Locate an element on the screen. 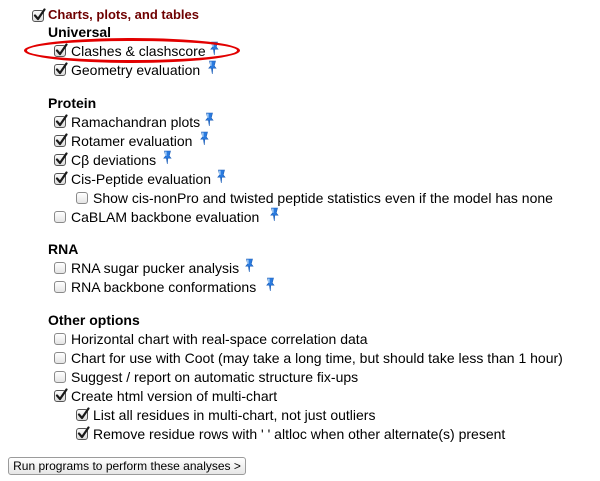 The height and width of the screenshot is (481, 600). clashes-checkbox is located at coordinates (61, 50).